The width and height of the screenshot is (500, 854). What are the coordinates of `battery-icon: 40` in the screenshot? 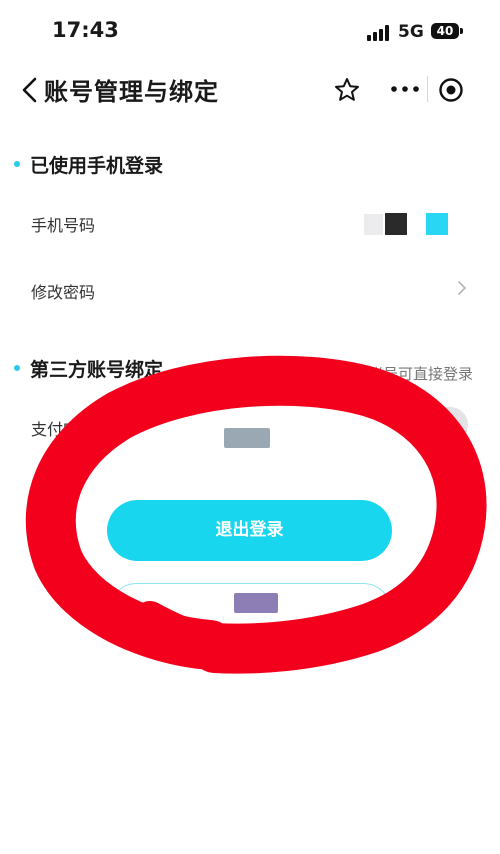 It's located at (445, 31).